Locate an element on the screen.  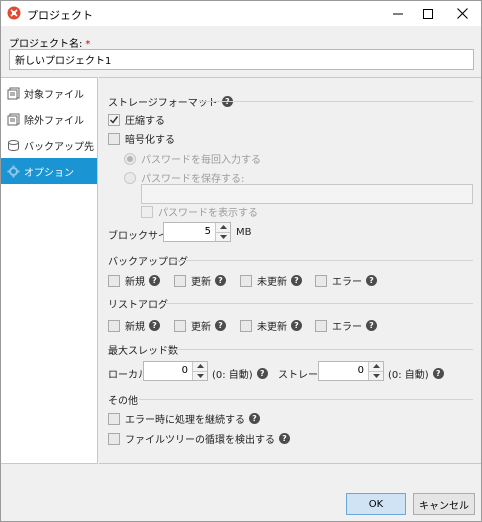
compress-checkbox: 圧縮する is located at coordinates (136, 119).